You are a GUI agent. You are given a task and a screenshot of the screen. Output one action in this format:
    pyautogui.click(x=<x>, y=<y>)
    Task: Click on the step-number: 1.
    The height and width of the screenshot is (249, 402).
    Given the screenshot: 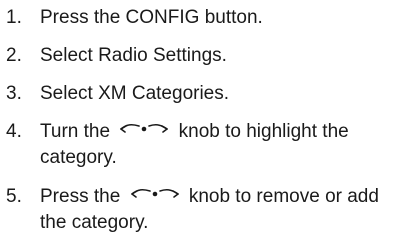 What is the action you would take?
    pyautogui.click(x=14, y=17)
    